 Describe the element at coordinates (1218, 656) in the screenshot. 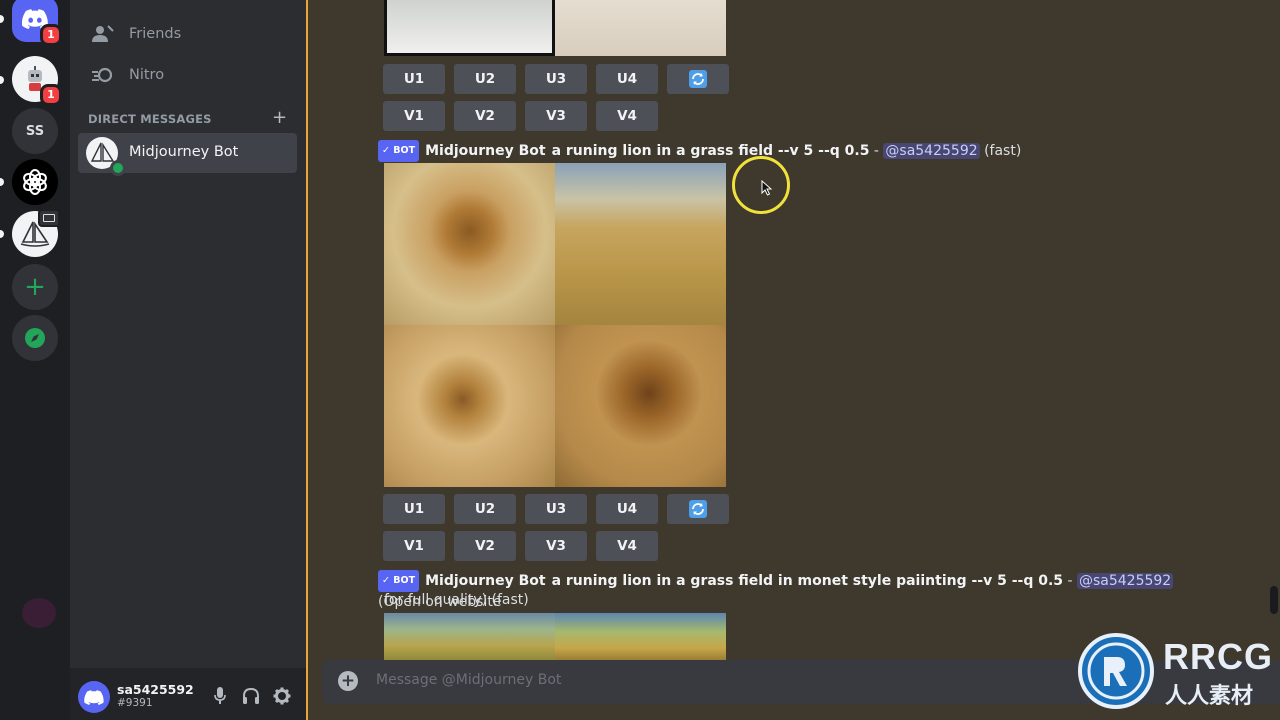

I see `watermark-brand: RRCG` at that location.